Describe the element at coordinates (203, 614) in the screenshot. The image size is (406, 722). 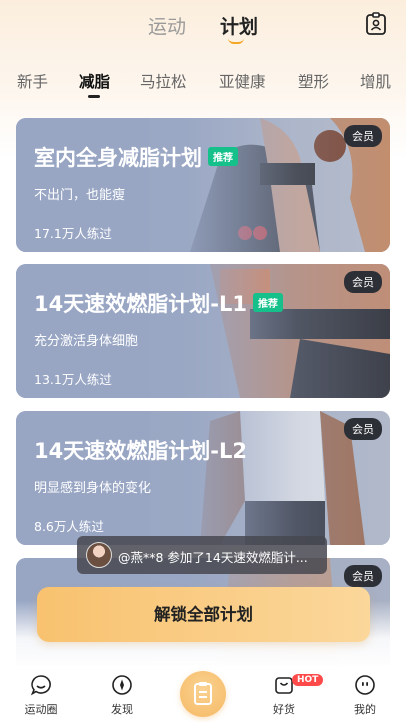
I see `unlock-all-plans-button: 解锁全部计划` at that location.